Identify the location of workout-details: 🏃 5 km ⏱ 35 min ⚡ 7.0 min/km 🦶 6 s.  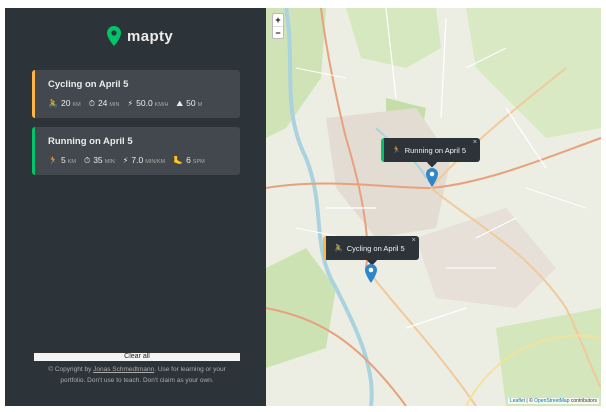
(144, 160).